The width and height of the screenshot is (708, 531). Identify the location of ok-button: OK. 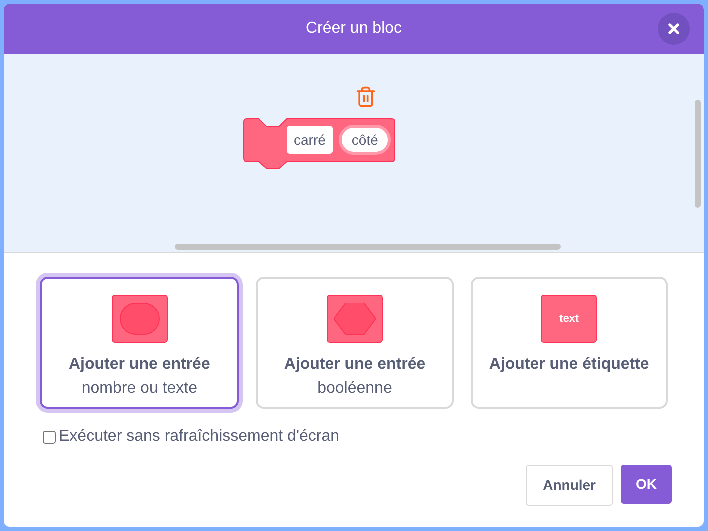
(646, 484).